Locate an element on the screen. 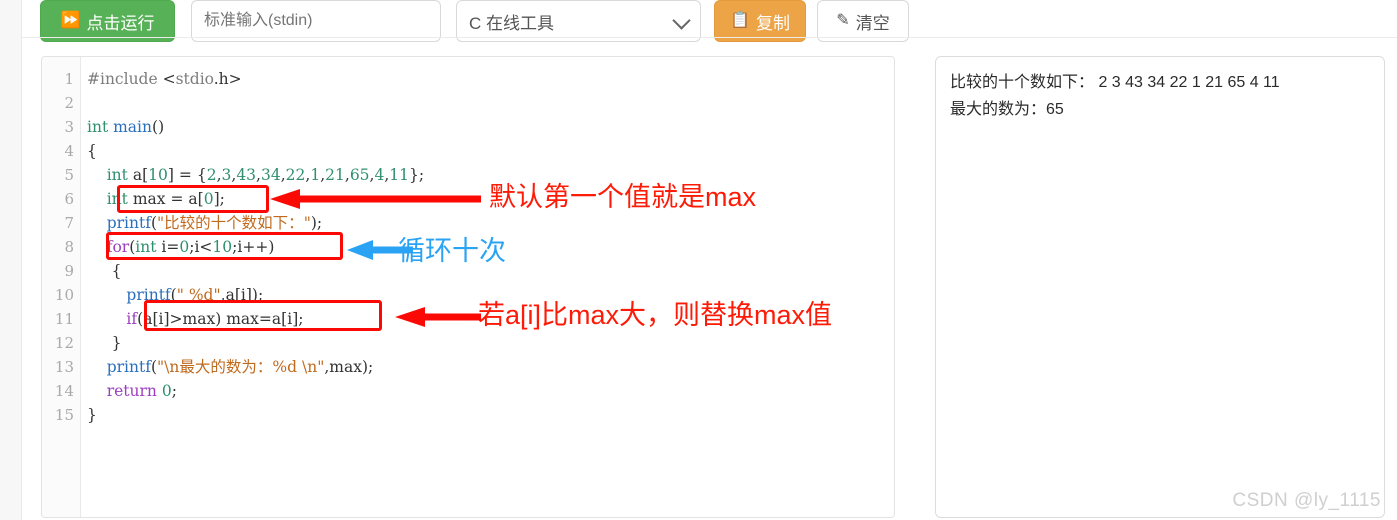  clear-button: ✎ 清空 is located at coordinates (863, 21).